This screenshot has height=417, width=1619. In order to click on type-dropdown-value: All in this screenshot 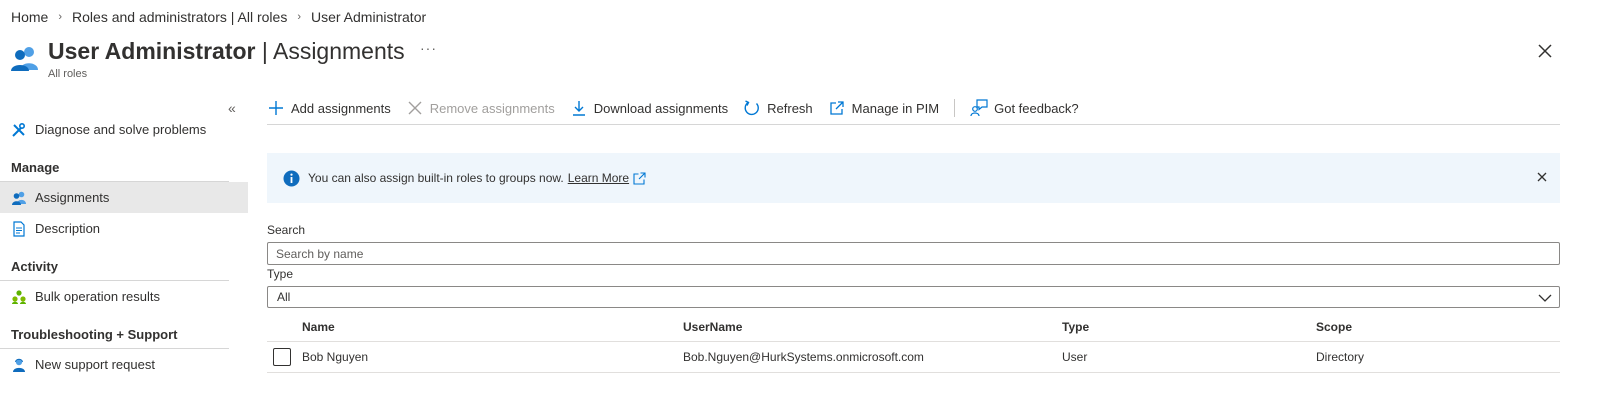, I will do `click(284, 297)`.